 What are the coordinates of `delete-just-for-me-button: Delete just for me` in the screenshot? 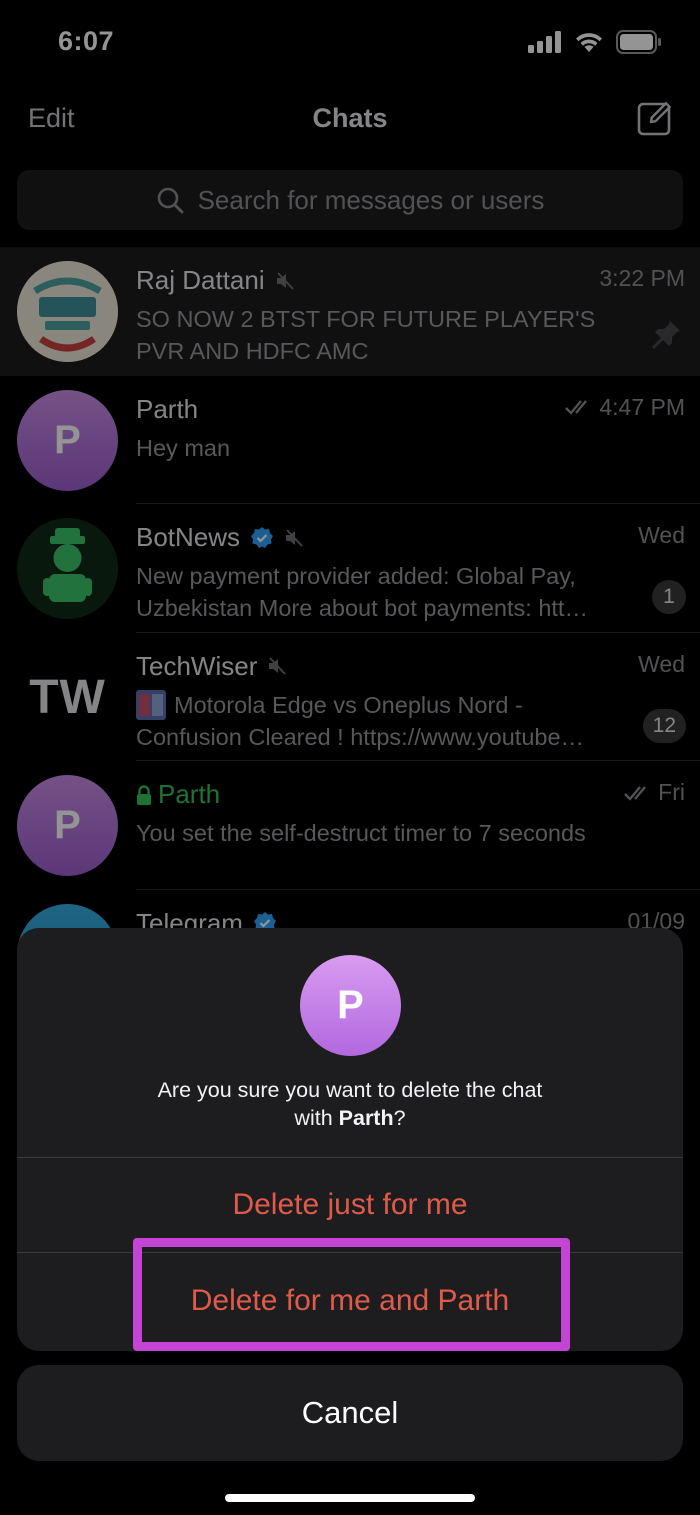 It's located at (350, 1205).